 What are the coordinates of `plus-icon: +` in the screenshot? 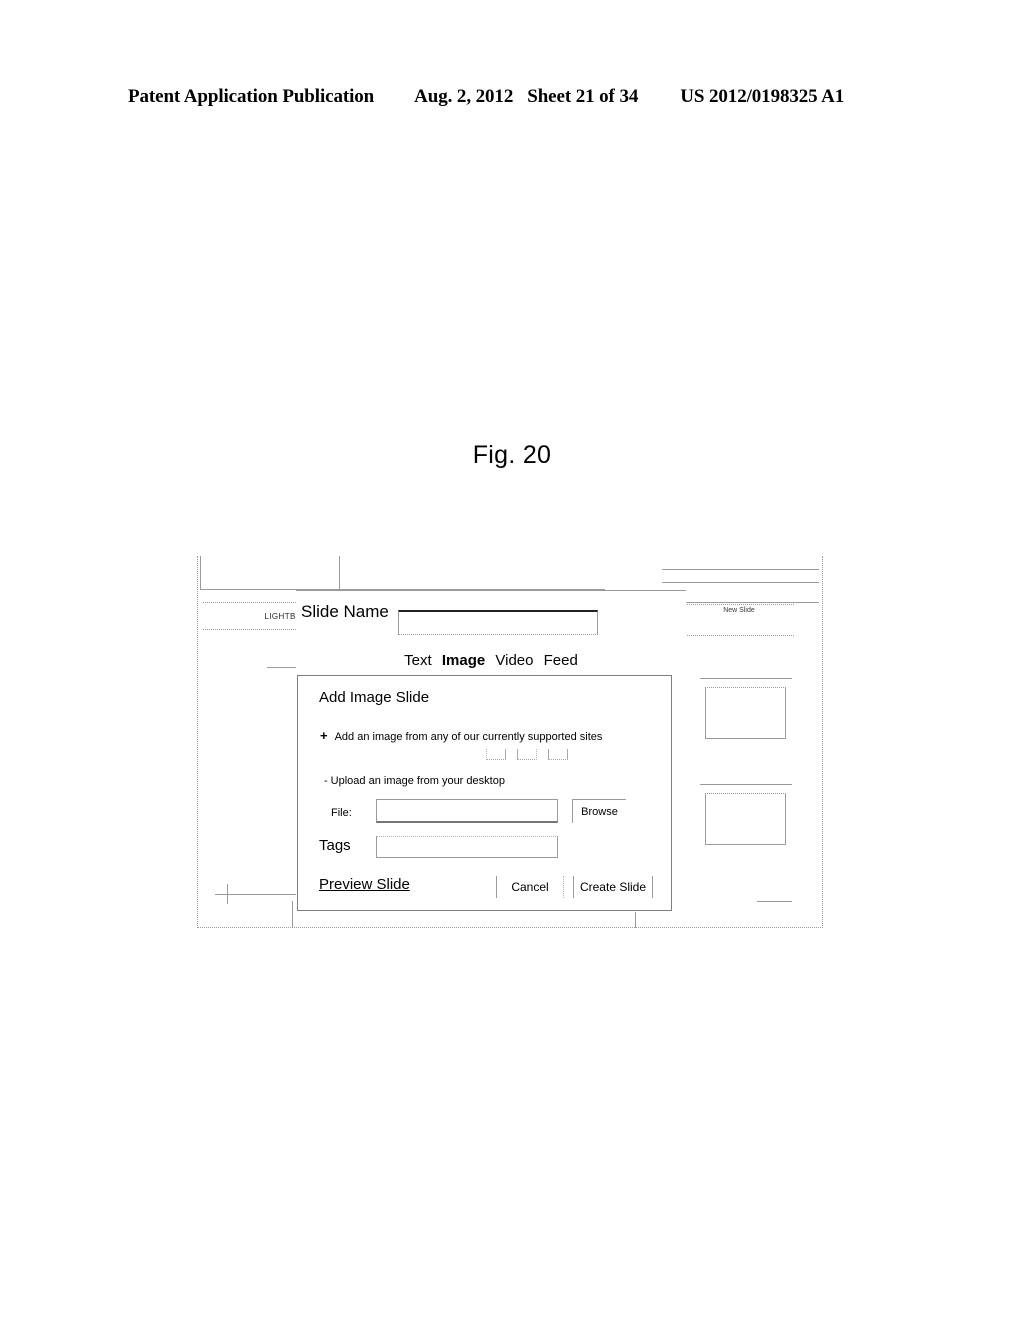 It's located at (324, 735).